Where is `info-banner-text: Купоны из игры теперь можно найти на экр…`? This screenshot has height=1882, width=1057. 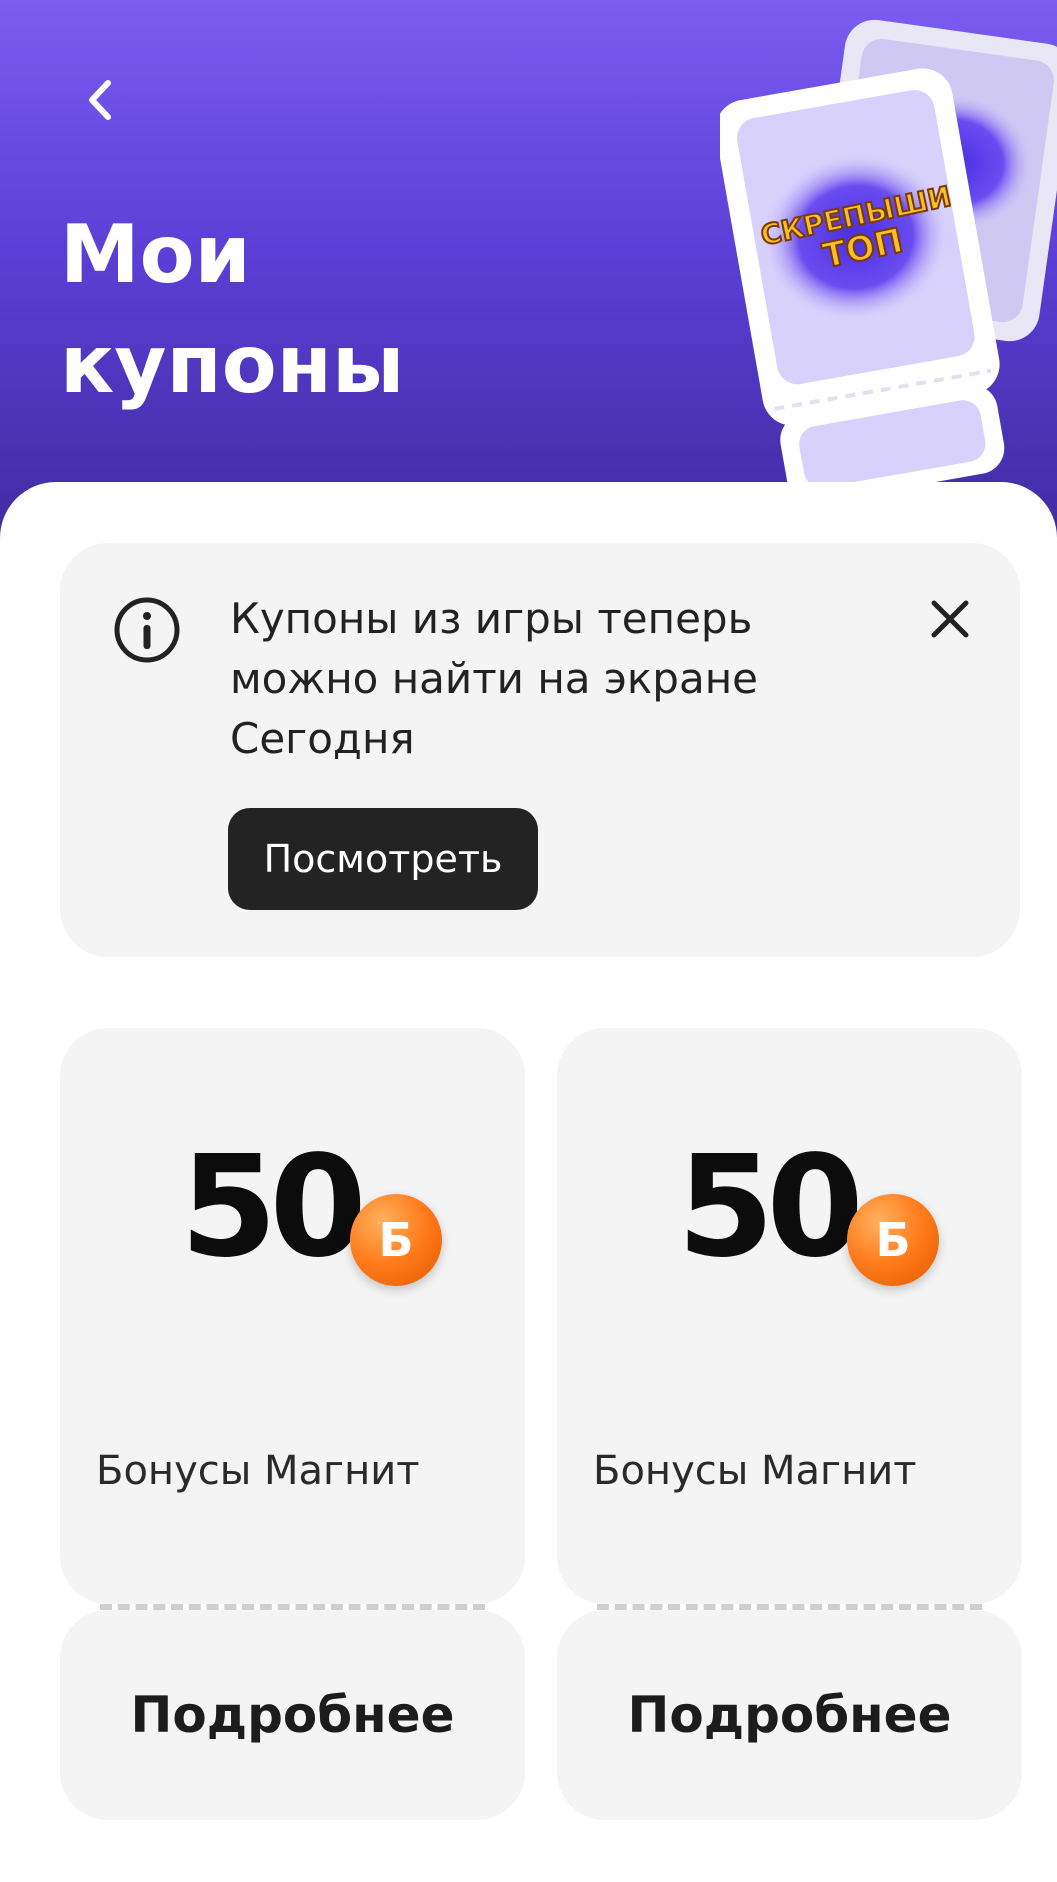
info-banner-text: Купоны из игры теперь можно найти на экр… is located at coordinates (494, 678).